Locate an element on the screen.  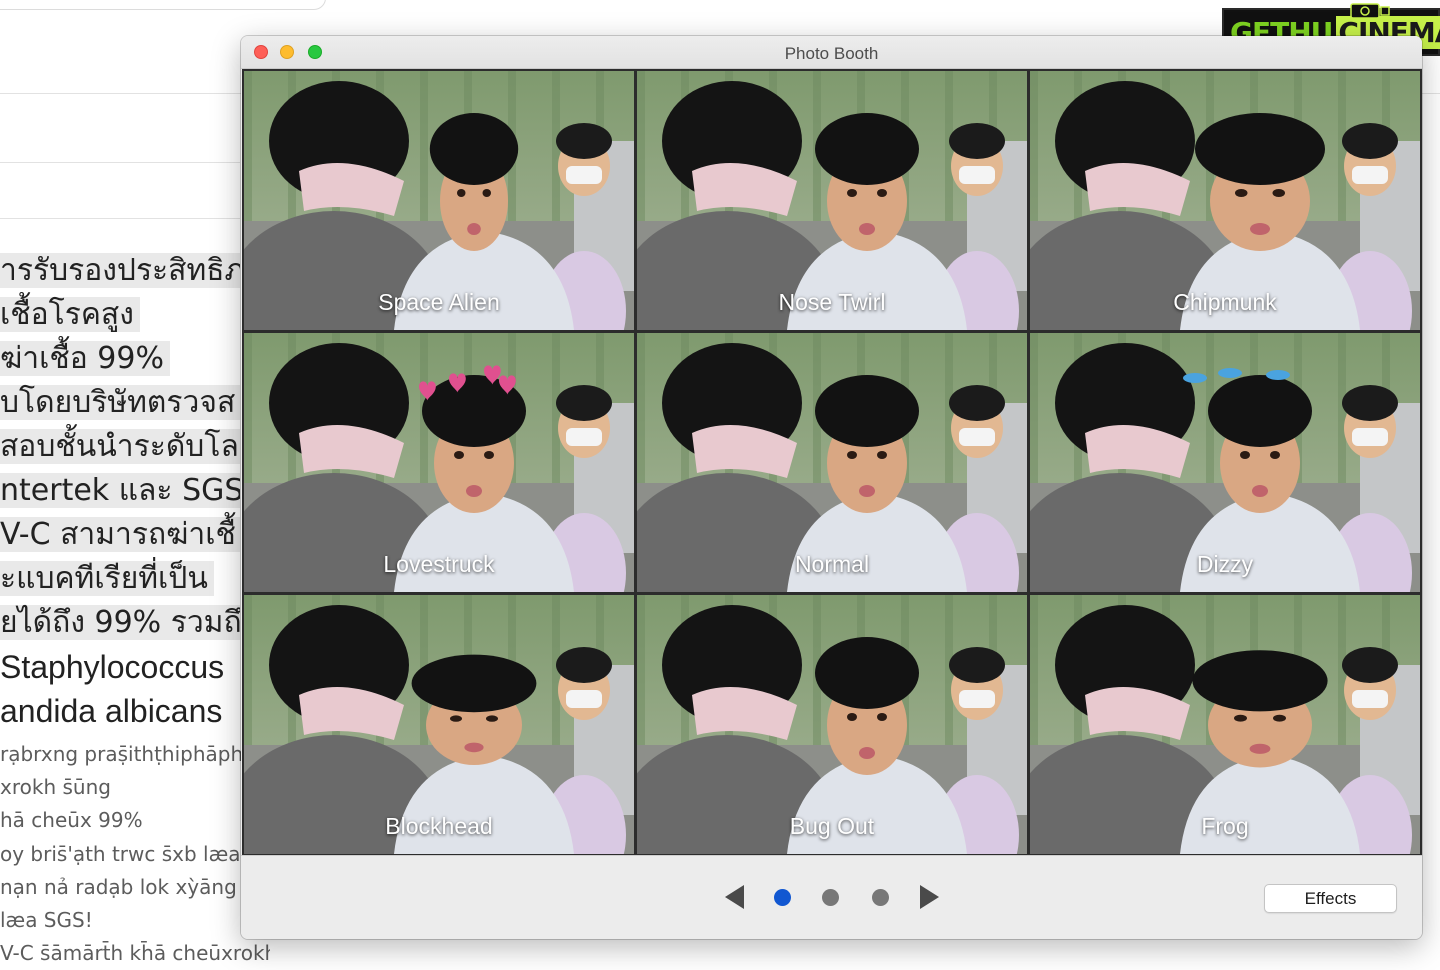
camera-icon is located at coordinates (1370, 11).